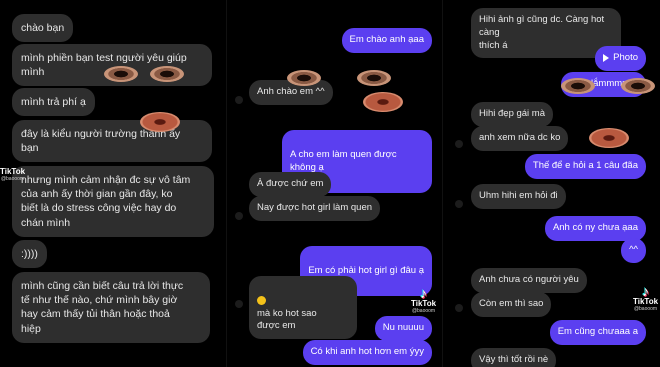 The height and width of the screenshot is (367, 660). What do you see at coordinates (597, 332) in the screenshot?
I see `message-bubble: Em cũng chưaaa a` at bounding box center [597, 332].